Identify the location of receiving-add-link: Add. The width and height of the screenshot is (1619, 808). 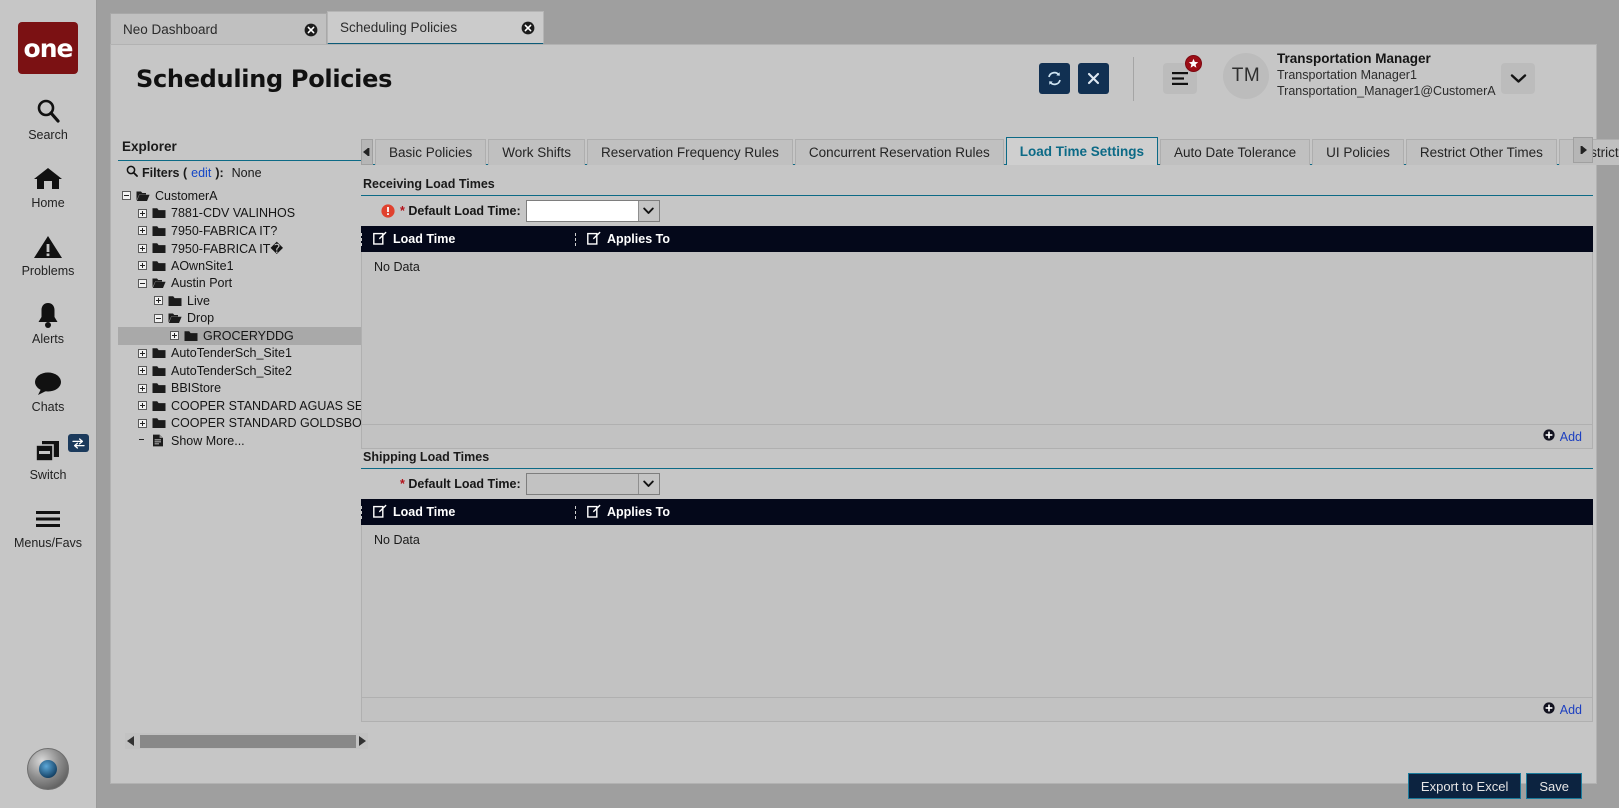
(1571, 437).